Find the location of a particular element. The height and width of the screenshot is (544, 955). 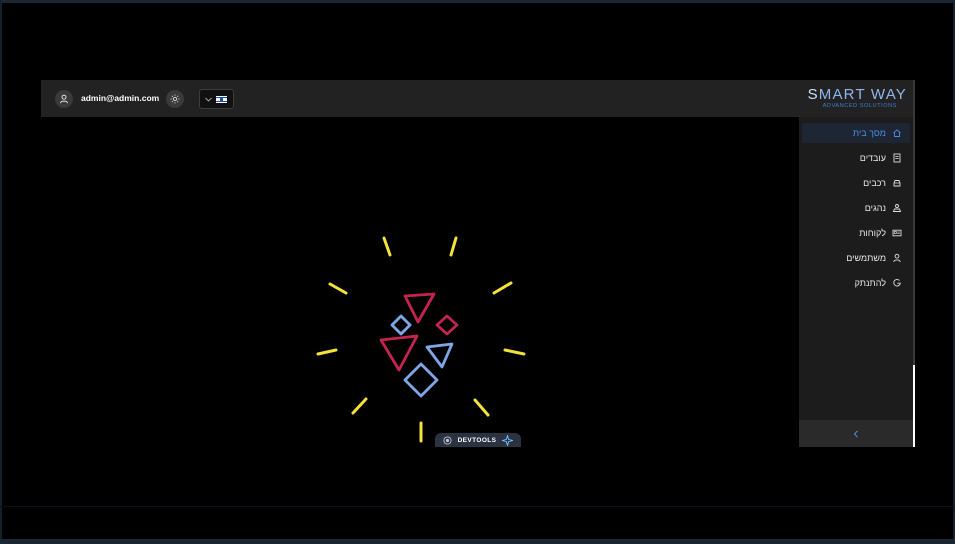

user-email: admin@admin.com is located at coordinates (120, 98).